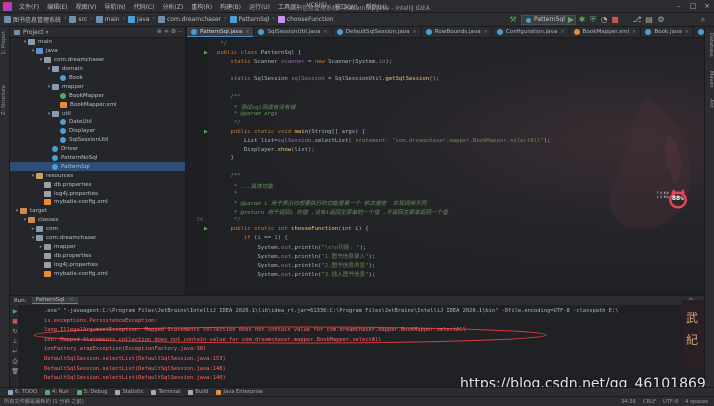 The height and width of the screenshot is (406, 714). What do you see at coordinates (513, 20) in the screenshot?
I see `hammer-icon: ⚒` at bounding box center [513, 20].